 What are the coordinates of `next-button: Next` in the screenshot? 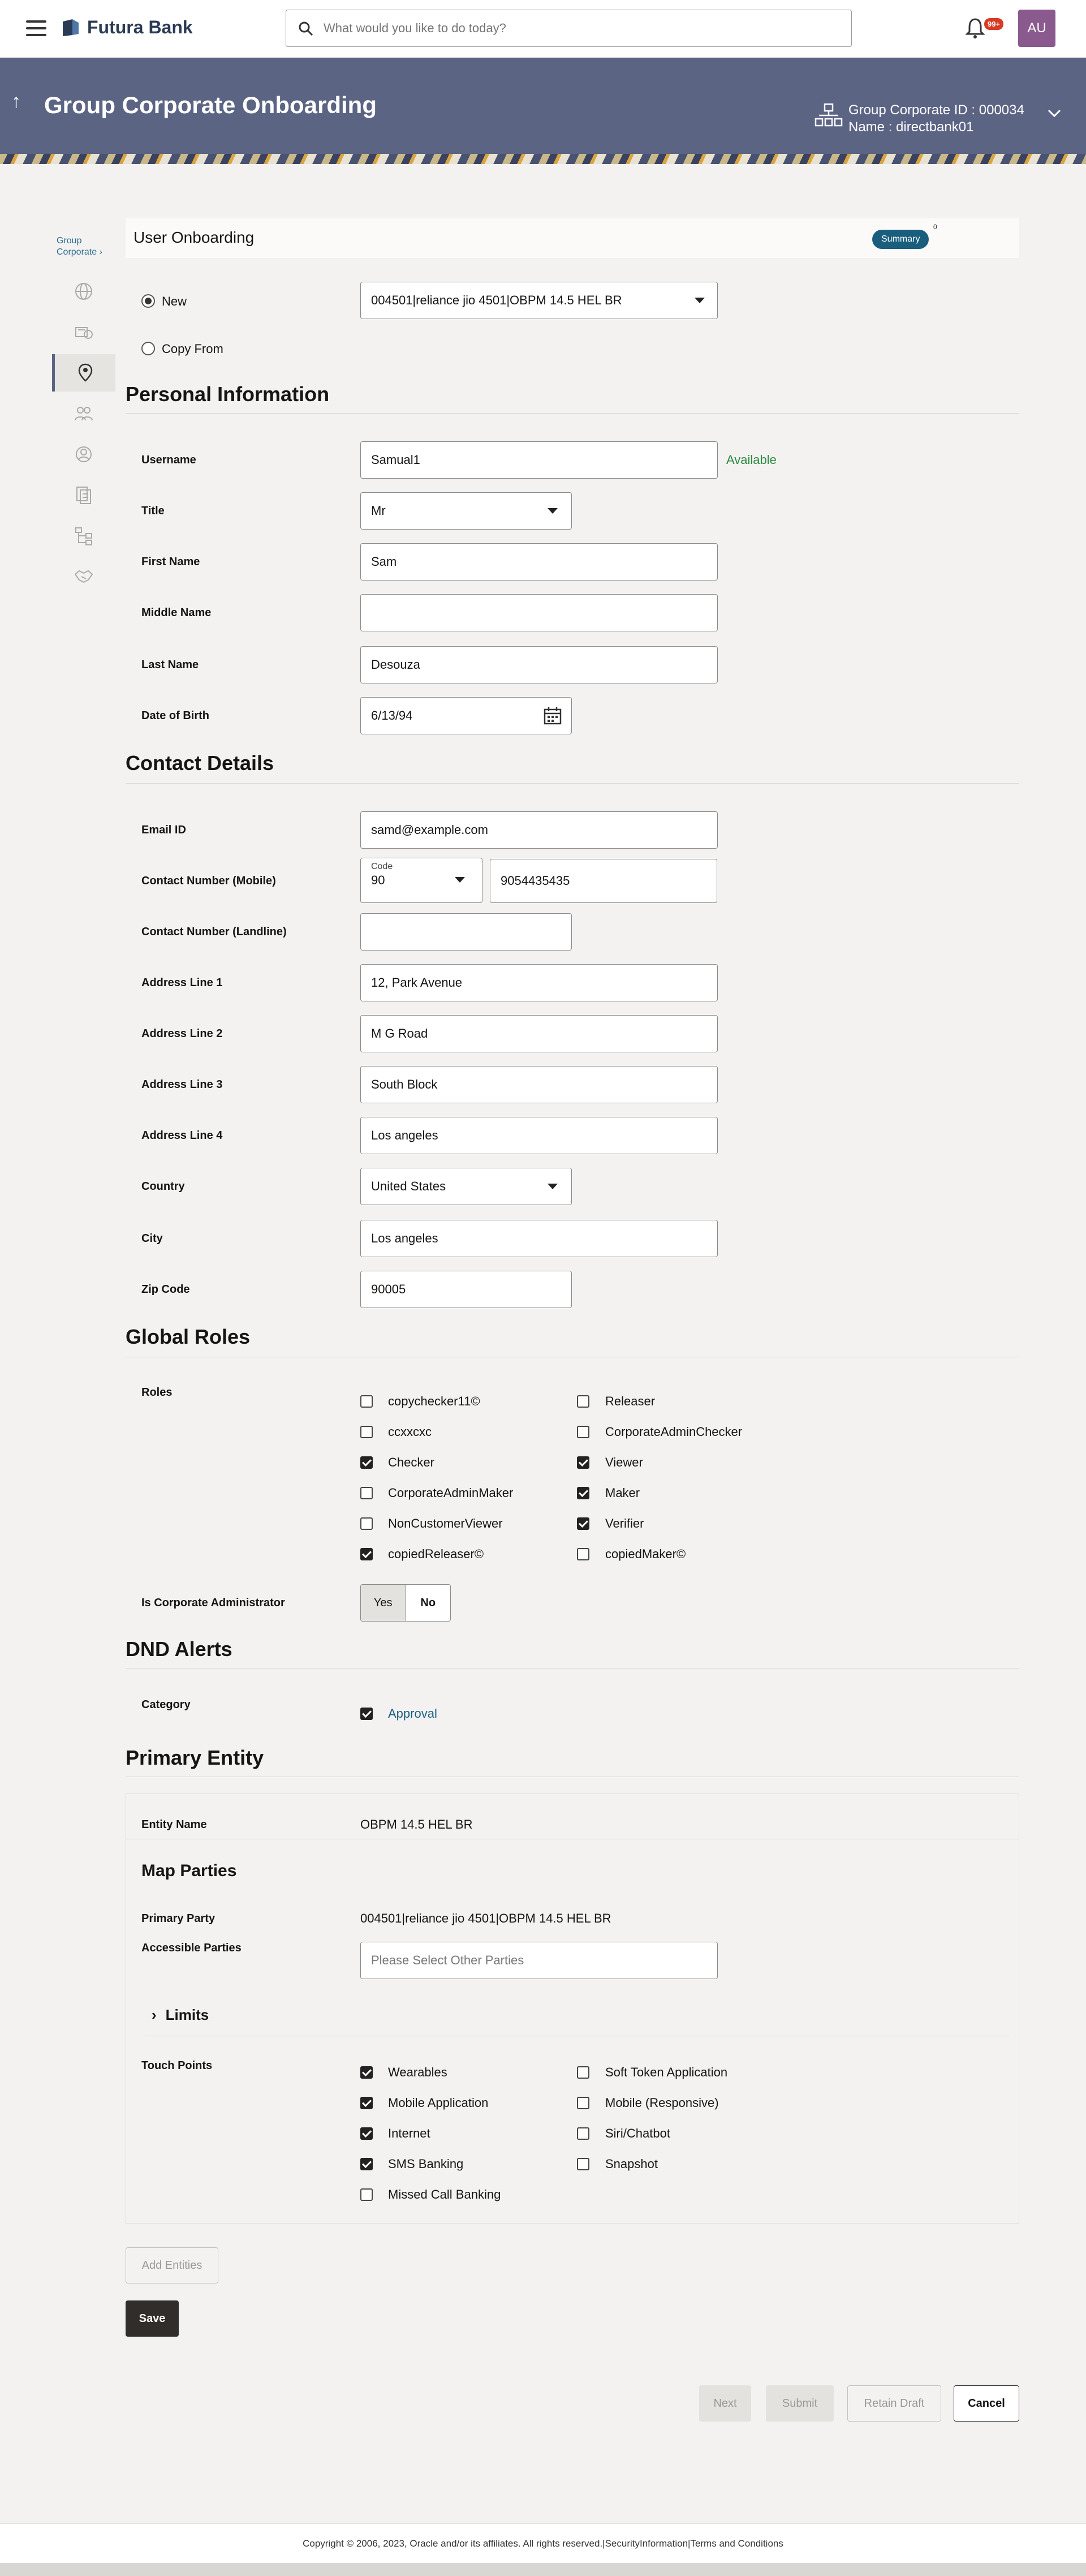 It's located at (725, 2403).